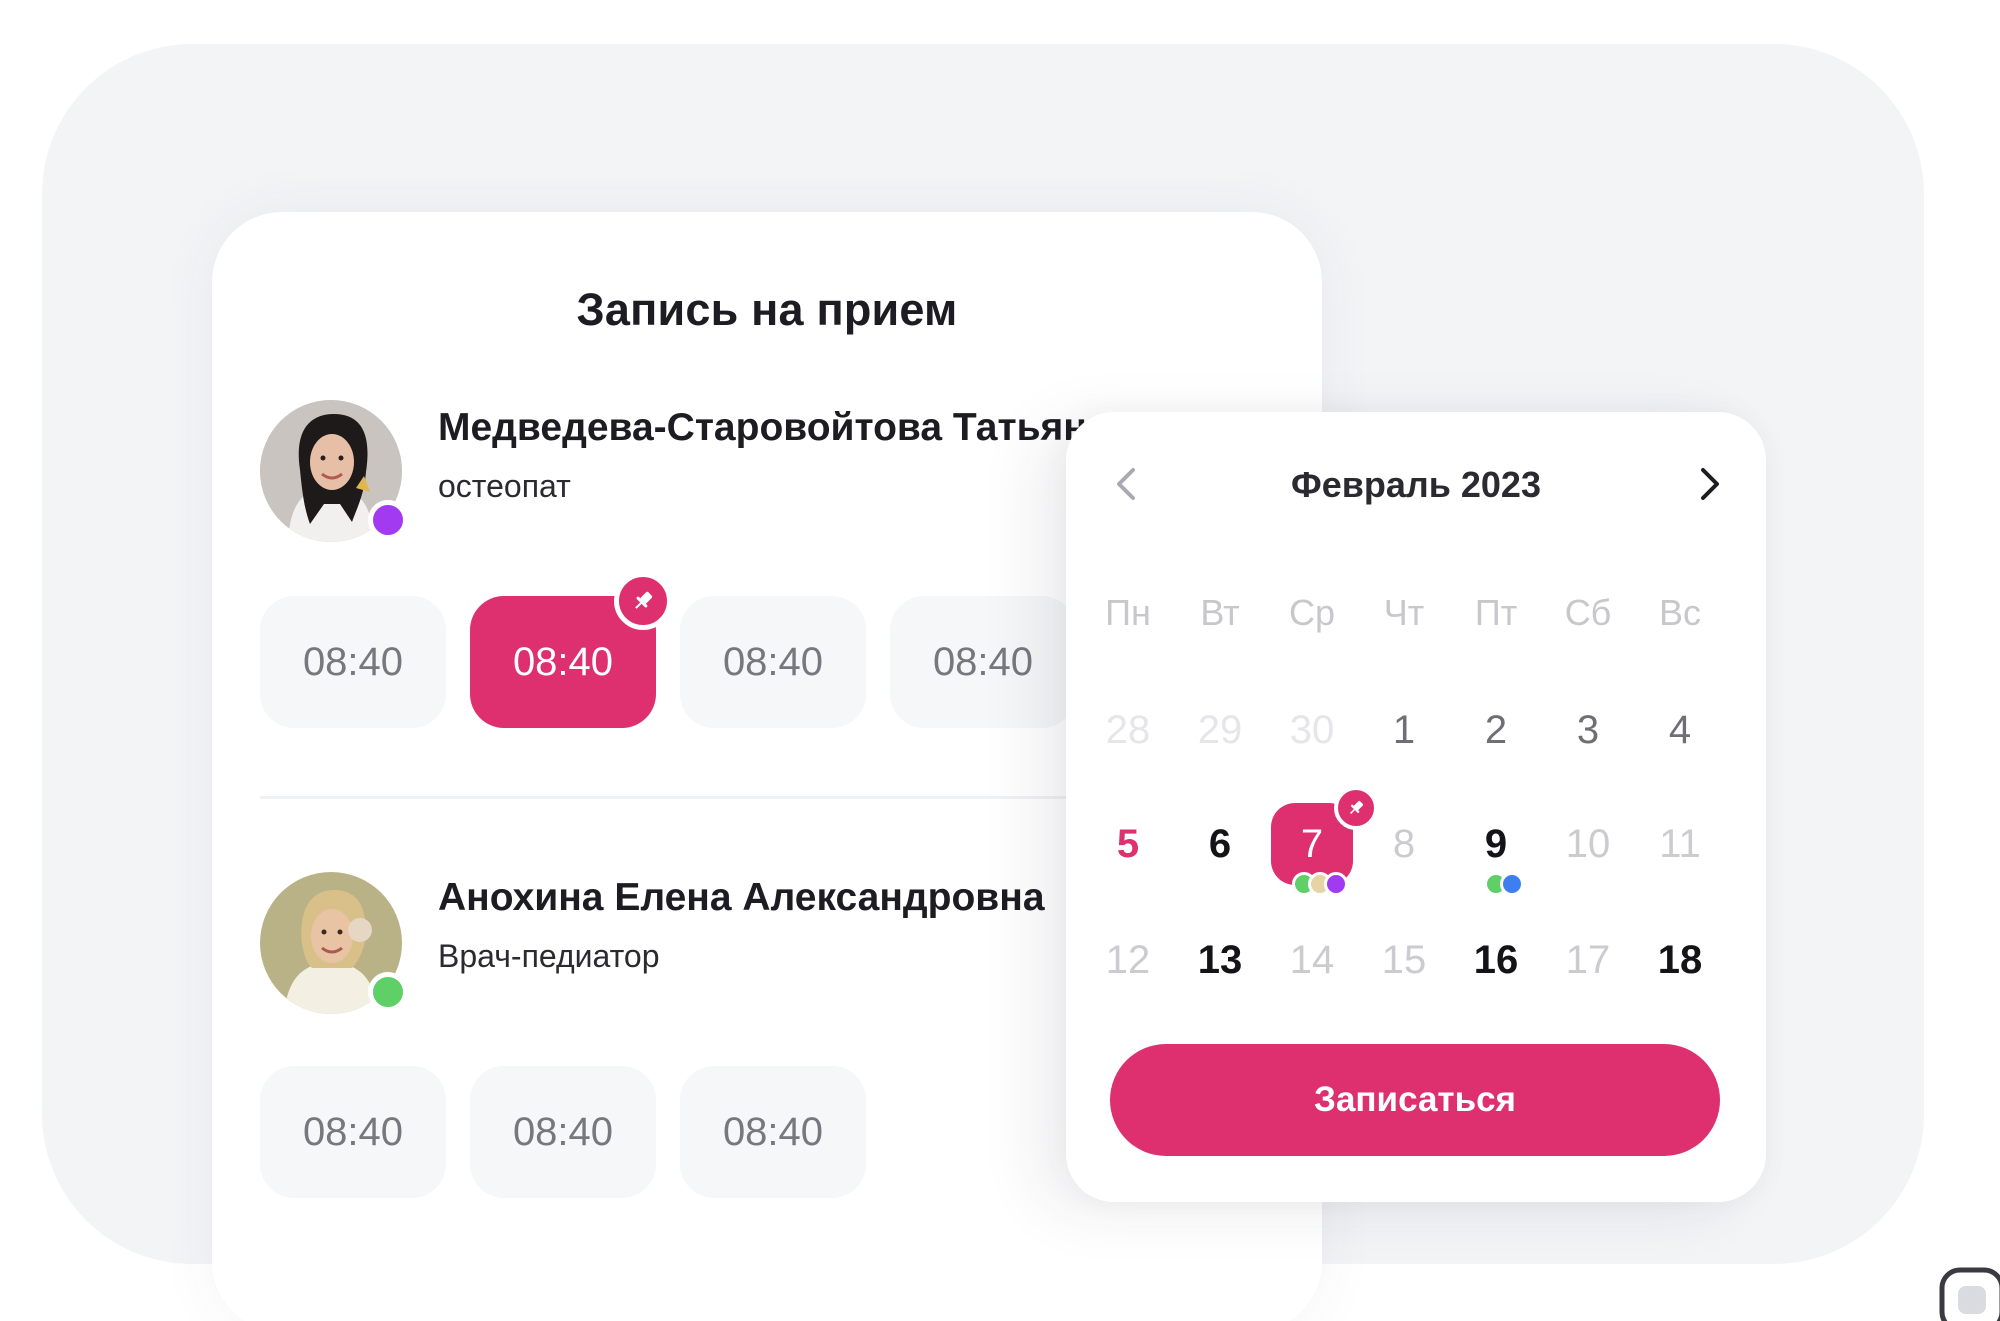 The width and height of the screenshot is (2000, 1321). What do you see at coordinates (1404, 612) in the screenshot?
I see `weekday-label: Чт` at bounding box center [1404, 612].